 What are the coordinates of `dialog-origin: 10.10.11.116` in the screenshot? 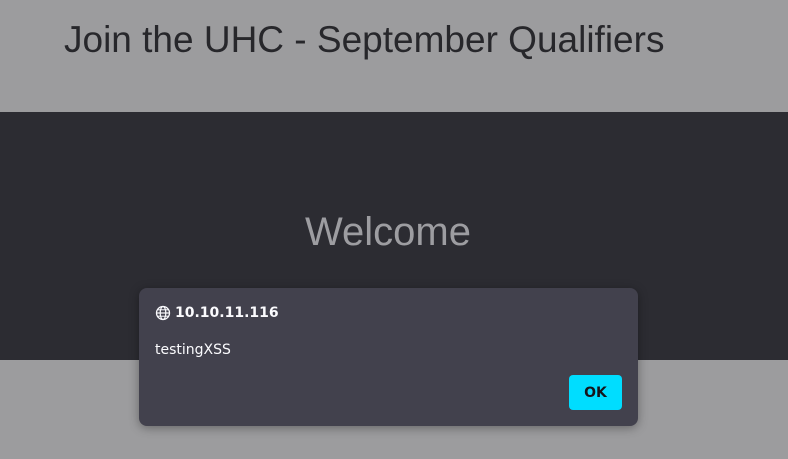 It's located at (217, 313).